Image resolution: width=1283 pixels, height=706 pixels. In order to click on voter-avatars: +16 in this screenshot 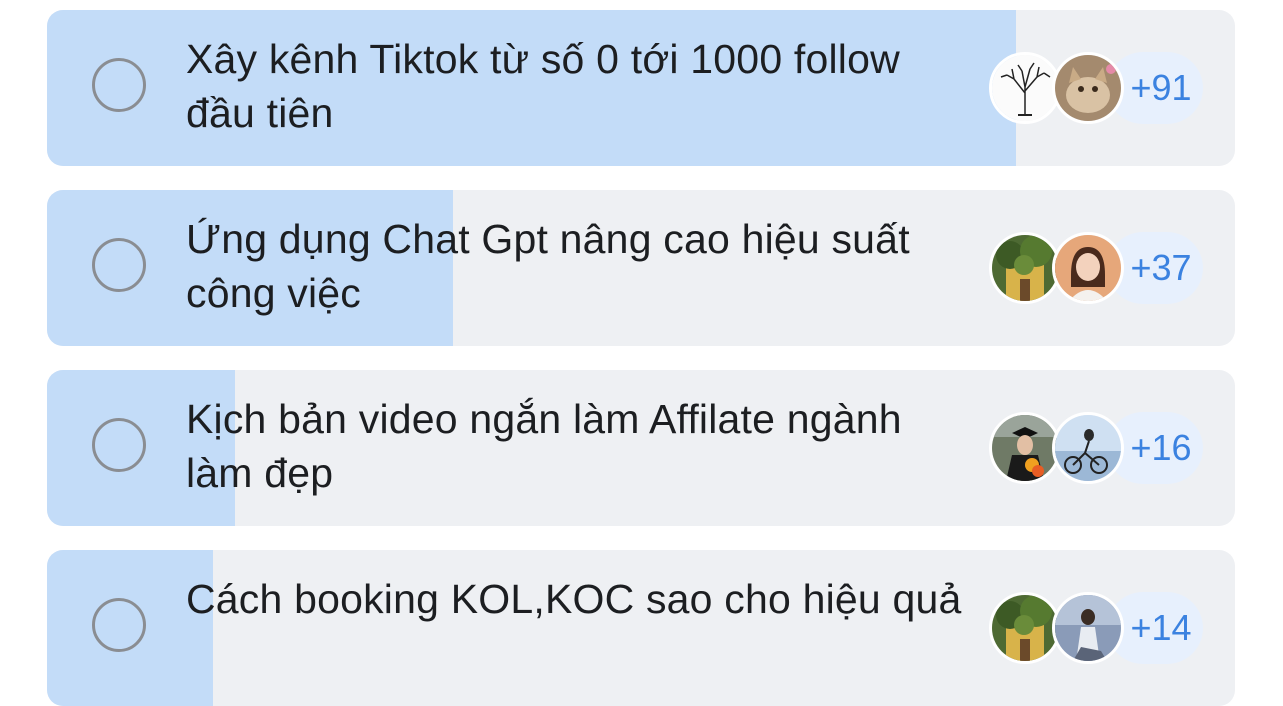, I will do `click(1097, 449)`.